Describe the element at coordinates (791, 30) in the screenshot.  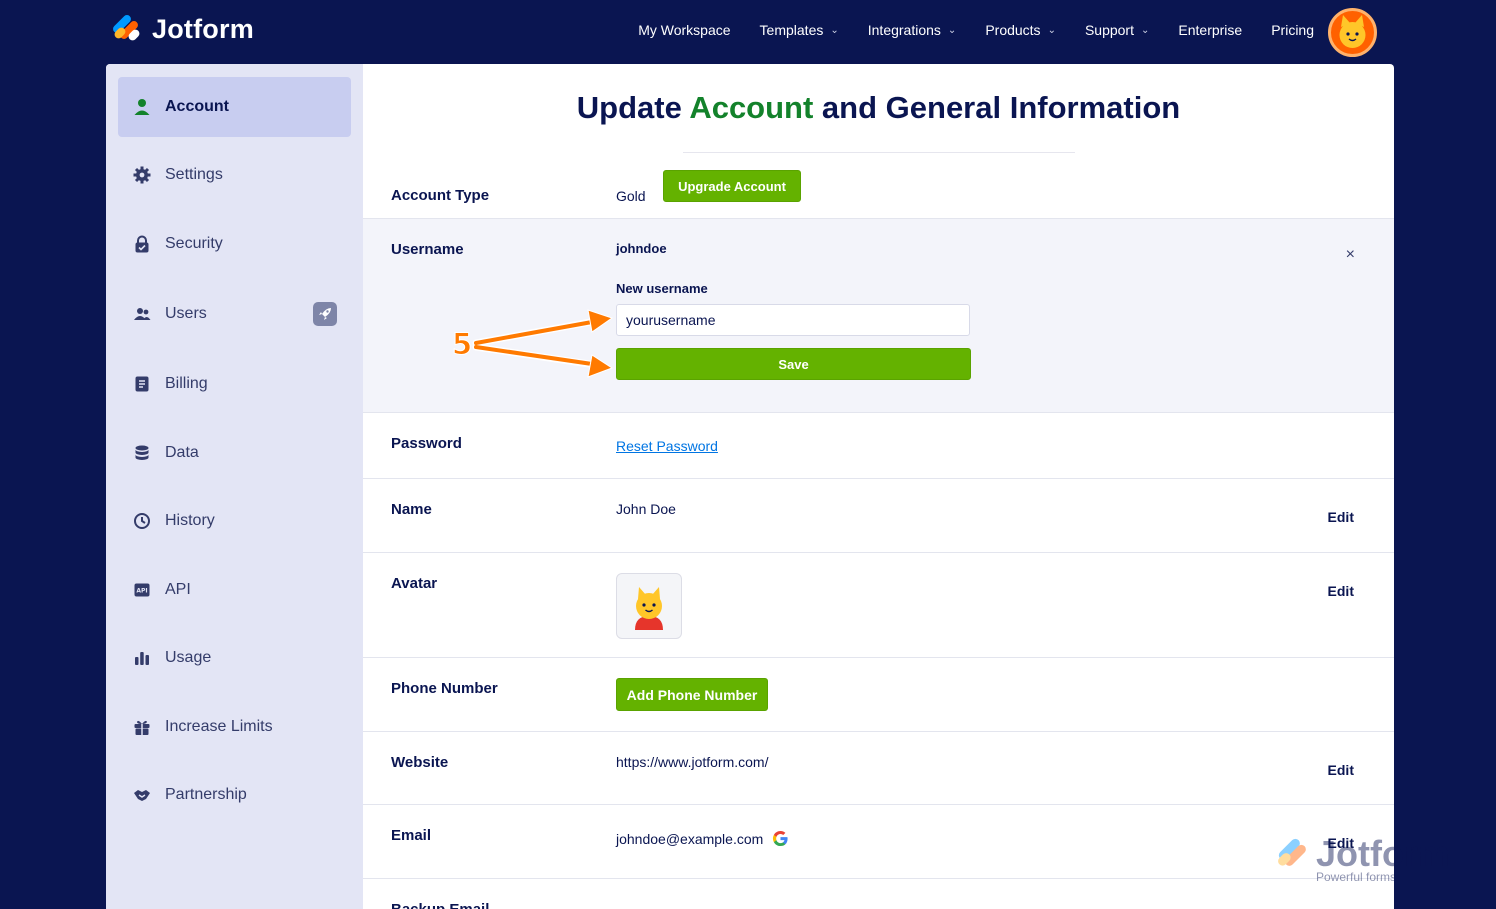
I see `nav-label: Templates` at that location.